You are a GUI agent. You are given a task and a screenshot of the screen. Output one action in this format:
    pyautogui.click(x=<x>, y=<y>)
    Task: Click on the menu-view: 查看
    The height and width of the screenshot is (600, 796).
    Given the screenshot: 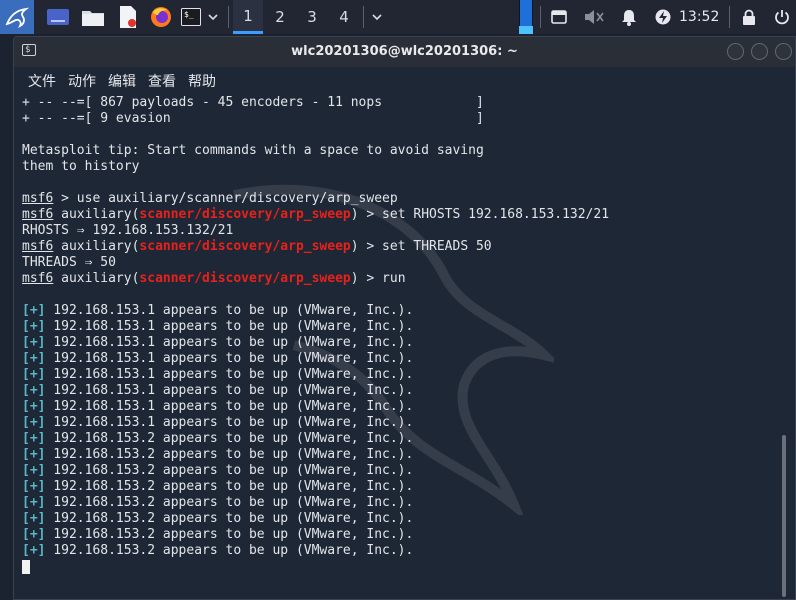 What is the action you would take?
    pyautogui.click(x=162, y=81)
    